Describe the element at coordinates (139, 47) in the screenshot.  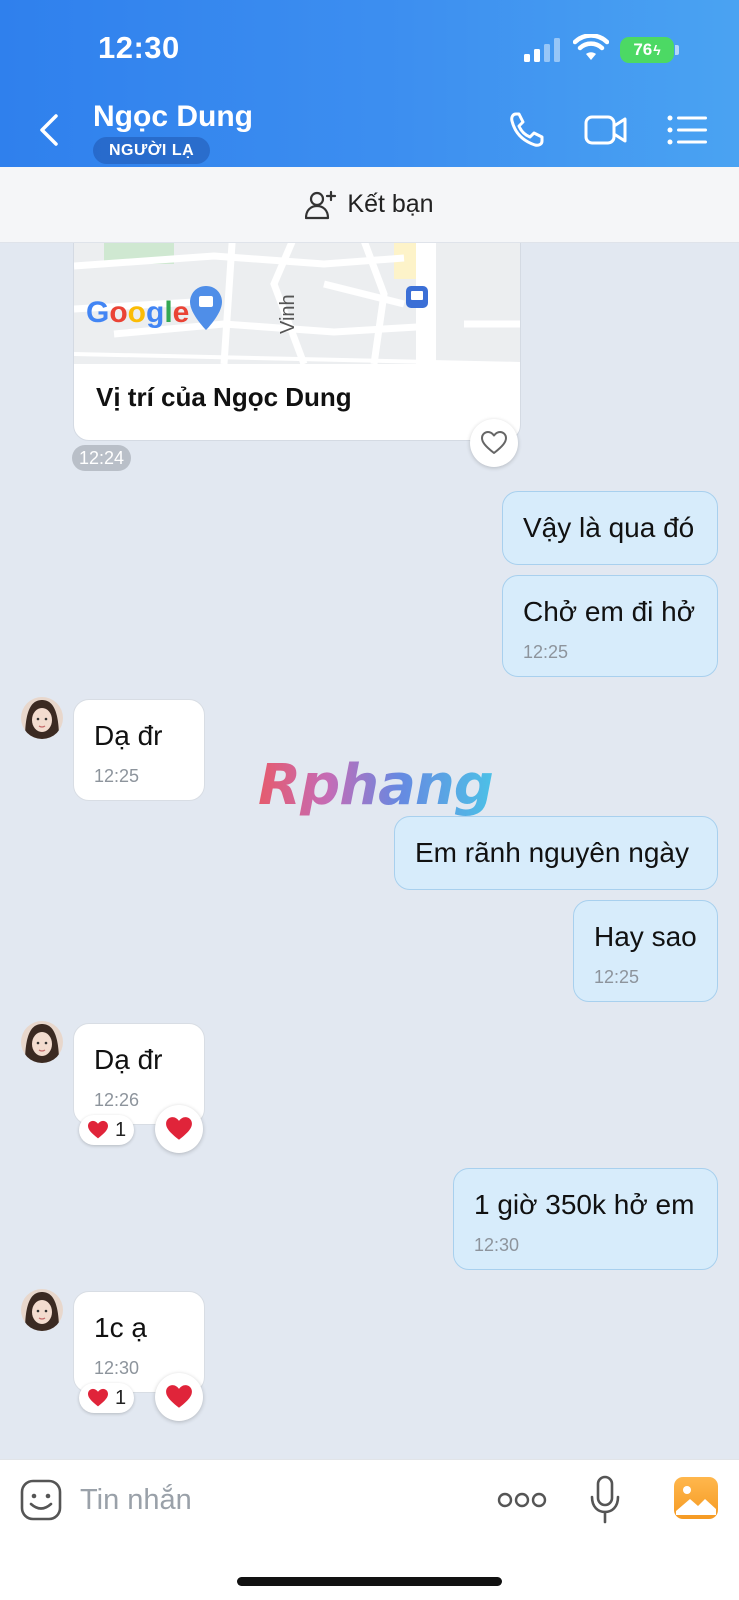
I see `status-time: 12:30` at that location.